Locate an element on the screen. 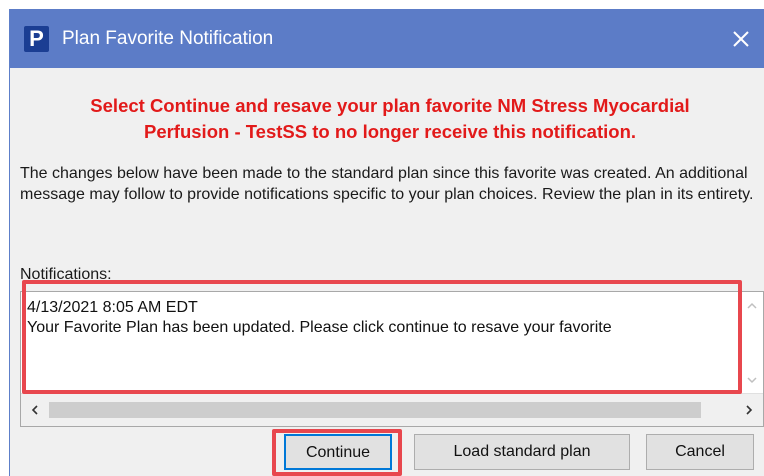 This screenshot has height=476, width=764. horizontal-scrollbar is located at coordinates (392, 409).